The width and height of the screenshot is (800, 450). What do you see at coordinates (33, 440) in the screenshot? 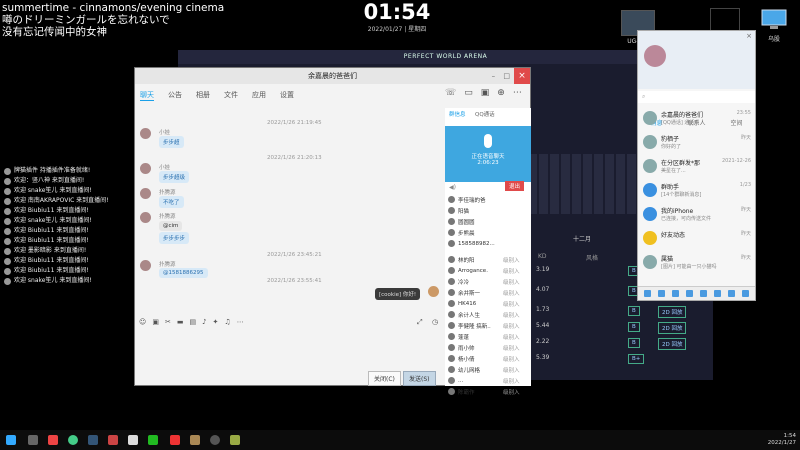
I see `game-app-icon` at bounding box center [33, 440].